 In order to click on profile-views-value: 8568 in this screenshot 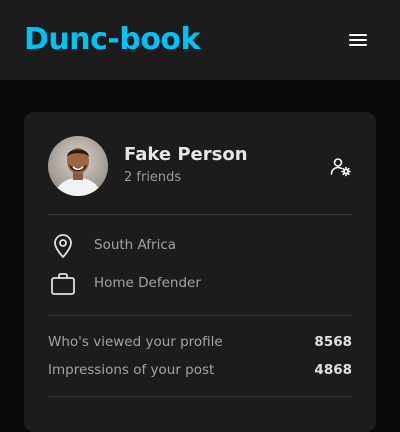, I will do `click(333, 342)`.